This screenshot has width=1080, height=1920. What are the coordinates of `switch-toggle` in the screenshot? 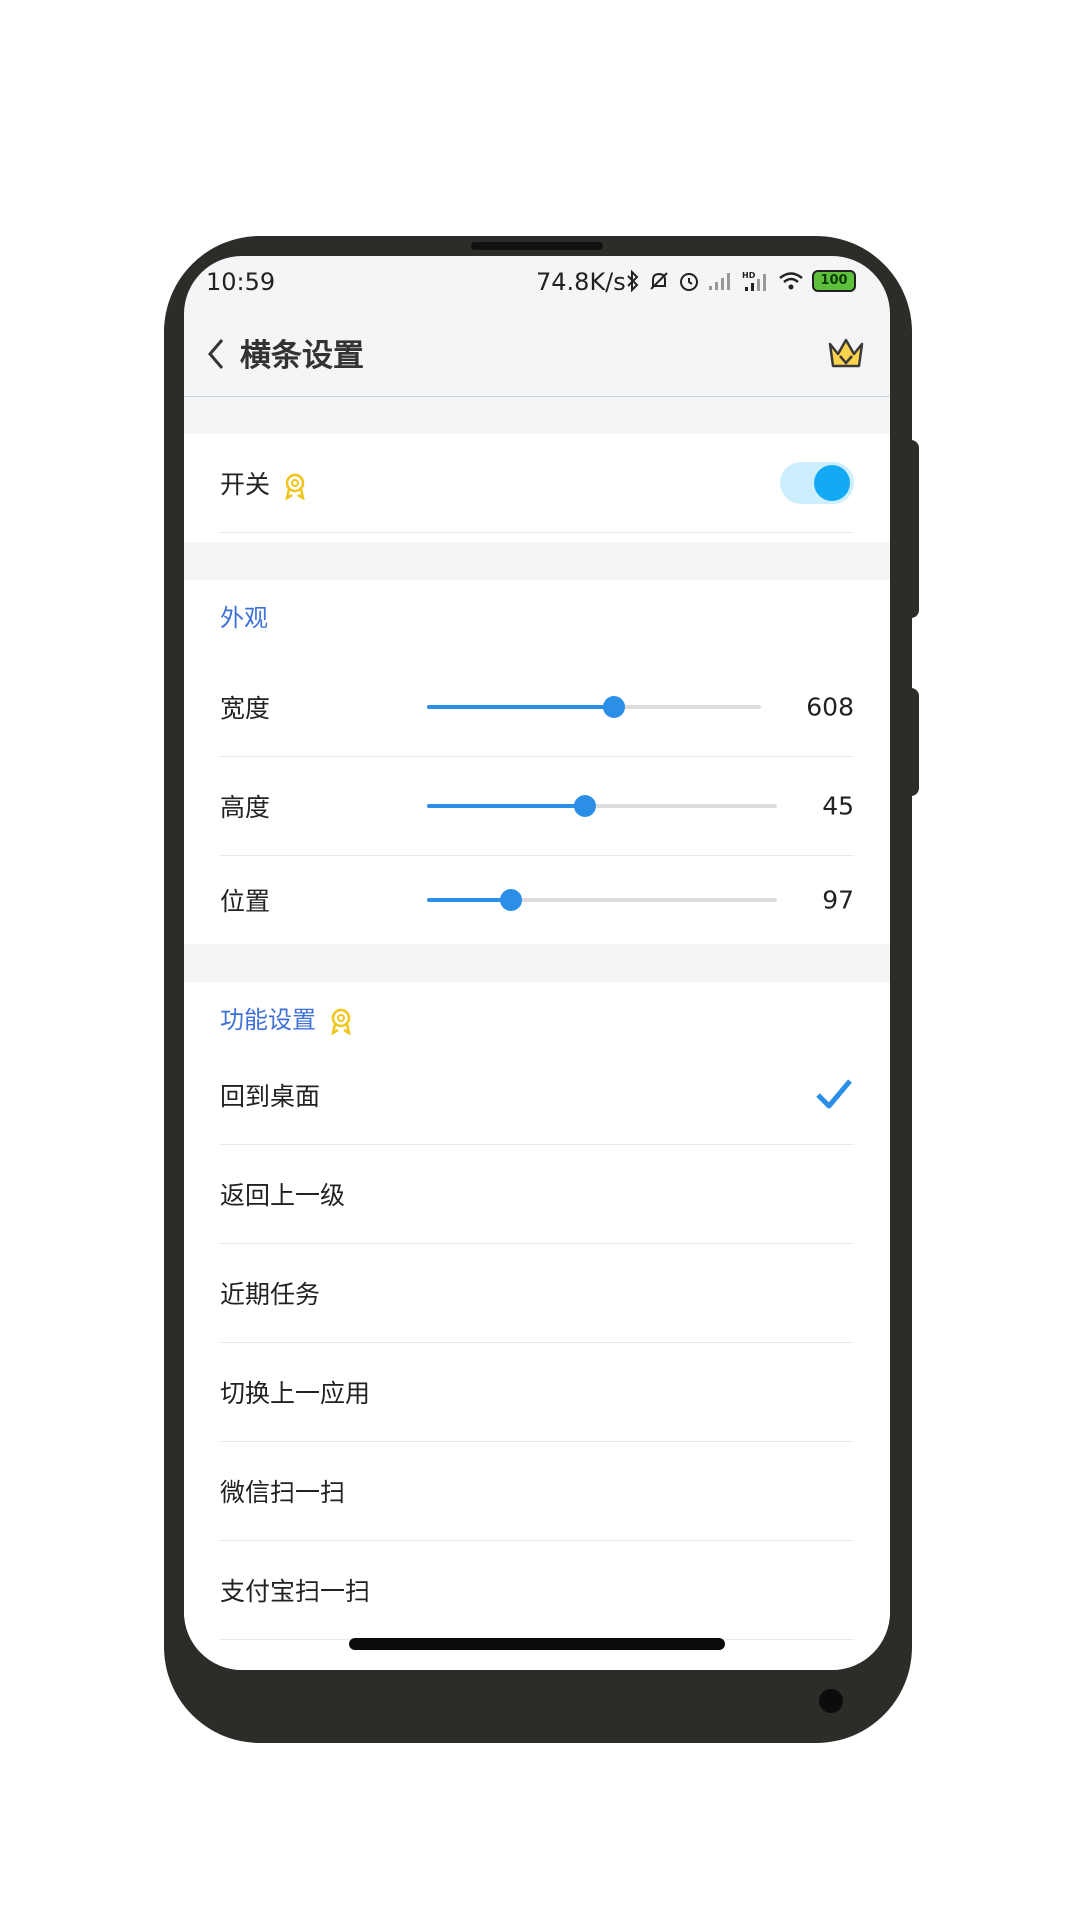 It's located at (817, 483).